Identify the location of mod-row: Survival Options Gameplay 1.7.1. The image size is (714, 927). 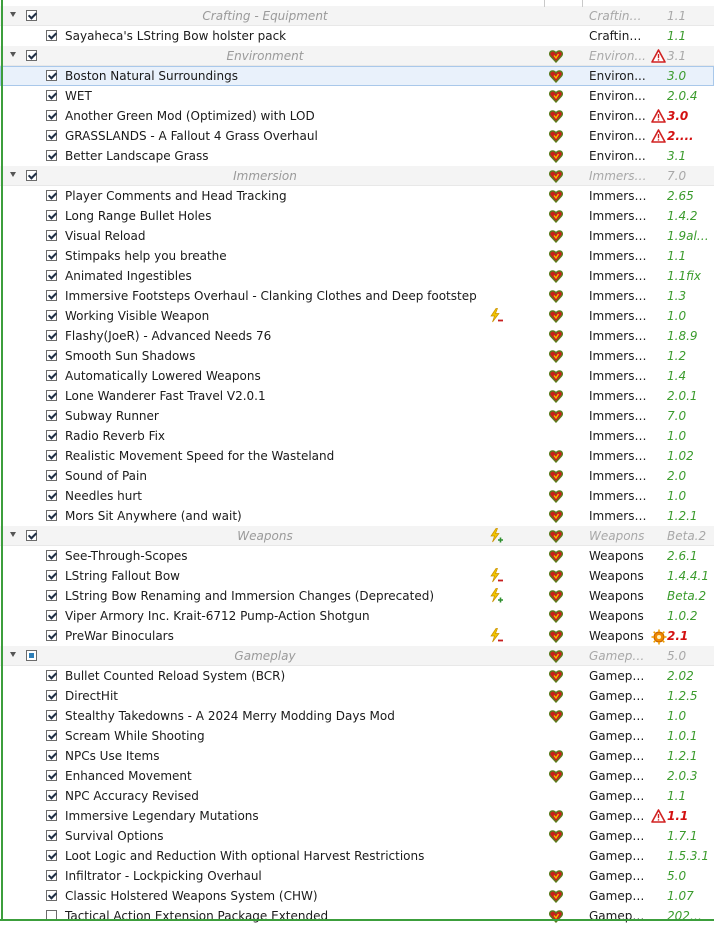
(357, 836).